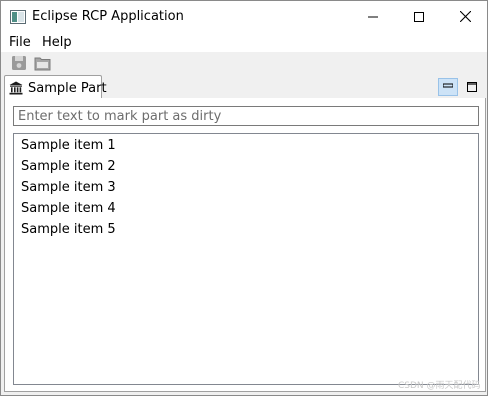  Describe the element at coordinates (16, 88) in the screenshot. I see `museum-icon` at that location.